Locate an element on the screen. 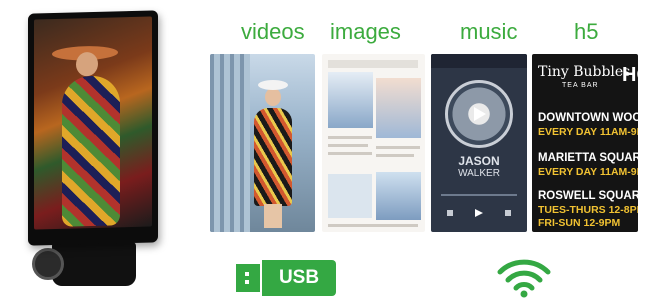 This screenshot has height=299, width=652. h5-hours-3: TUES-THURS 12-8PM is located at coordinates (588, 210).